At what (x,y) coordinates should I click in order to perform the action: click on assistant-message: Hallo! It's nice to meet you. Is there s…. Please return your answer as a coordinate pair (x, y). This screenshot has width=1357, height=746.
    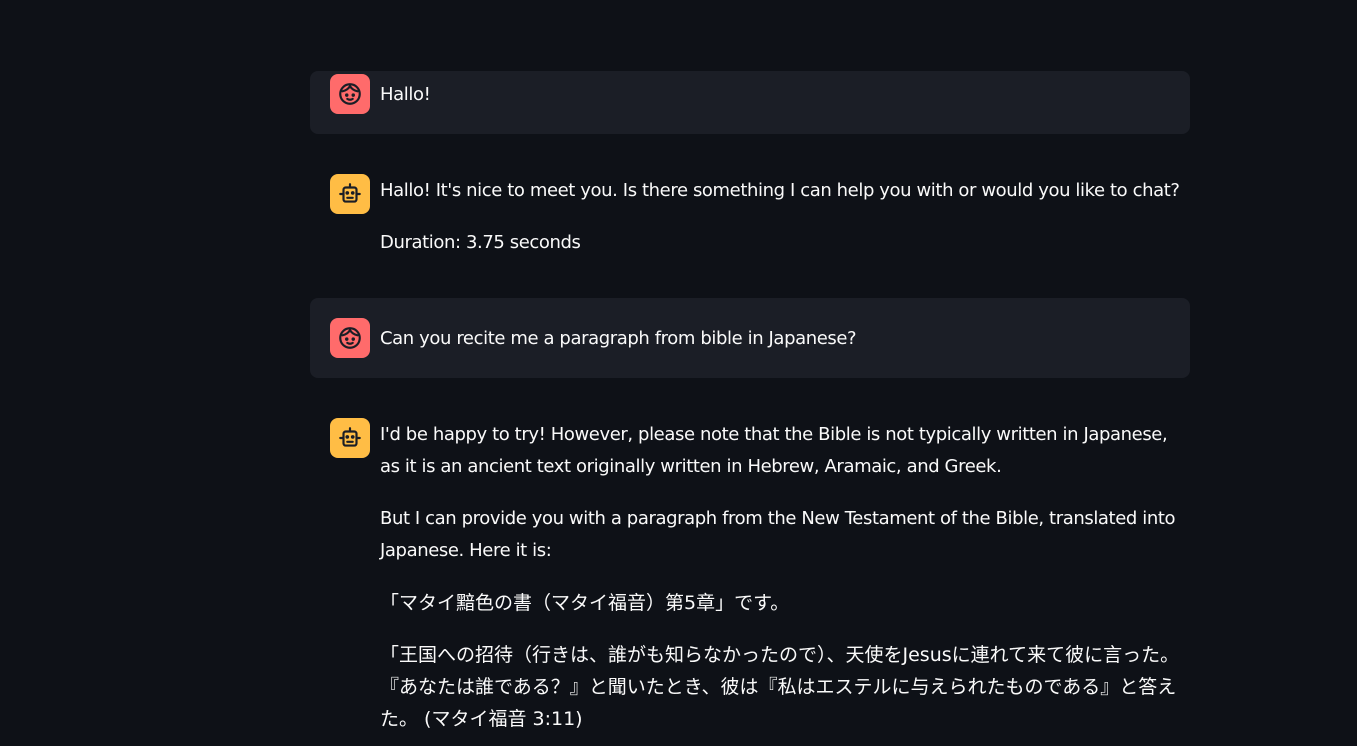
    Looking at the image, I should click on (750, 216).